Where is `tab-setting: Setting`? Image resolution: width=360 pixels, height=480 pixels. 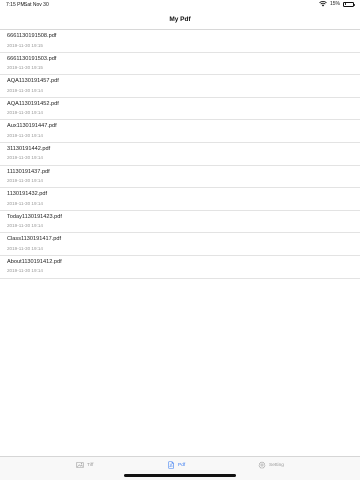 tab-setting: Setting is located at coordinates (271, 465).